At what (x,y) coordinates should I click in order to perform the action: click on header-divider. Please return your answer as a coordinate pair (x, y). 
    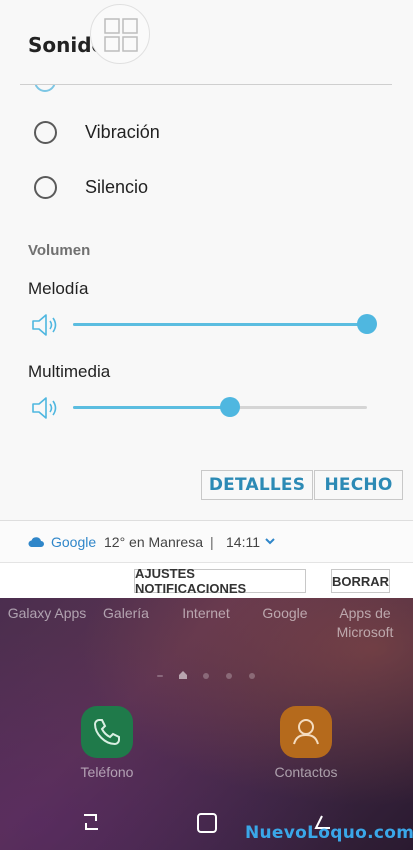
    Looking at the image, I should click on (206, 84).